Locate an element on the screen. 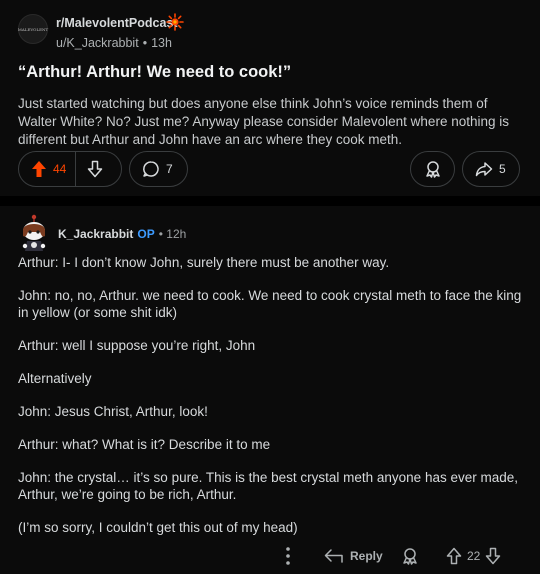 Image resolution: width=540 pixels, height=574 pixels. comment-award-button is located at coordinates (410, 556).